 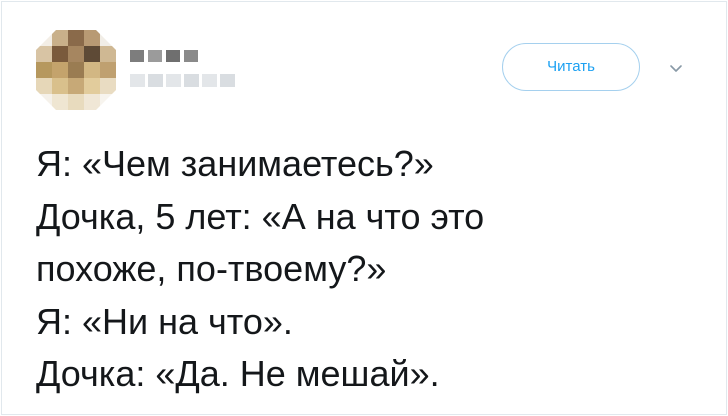 I want to click on avatar, so click(x=76, y=70).